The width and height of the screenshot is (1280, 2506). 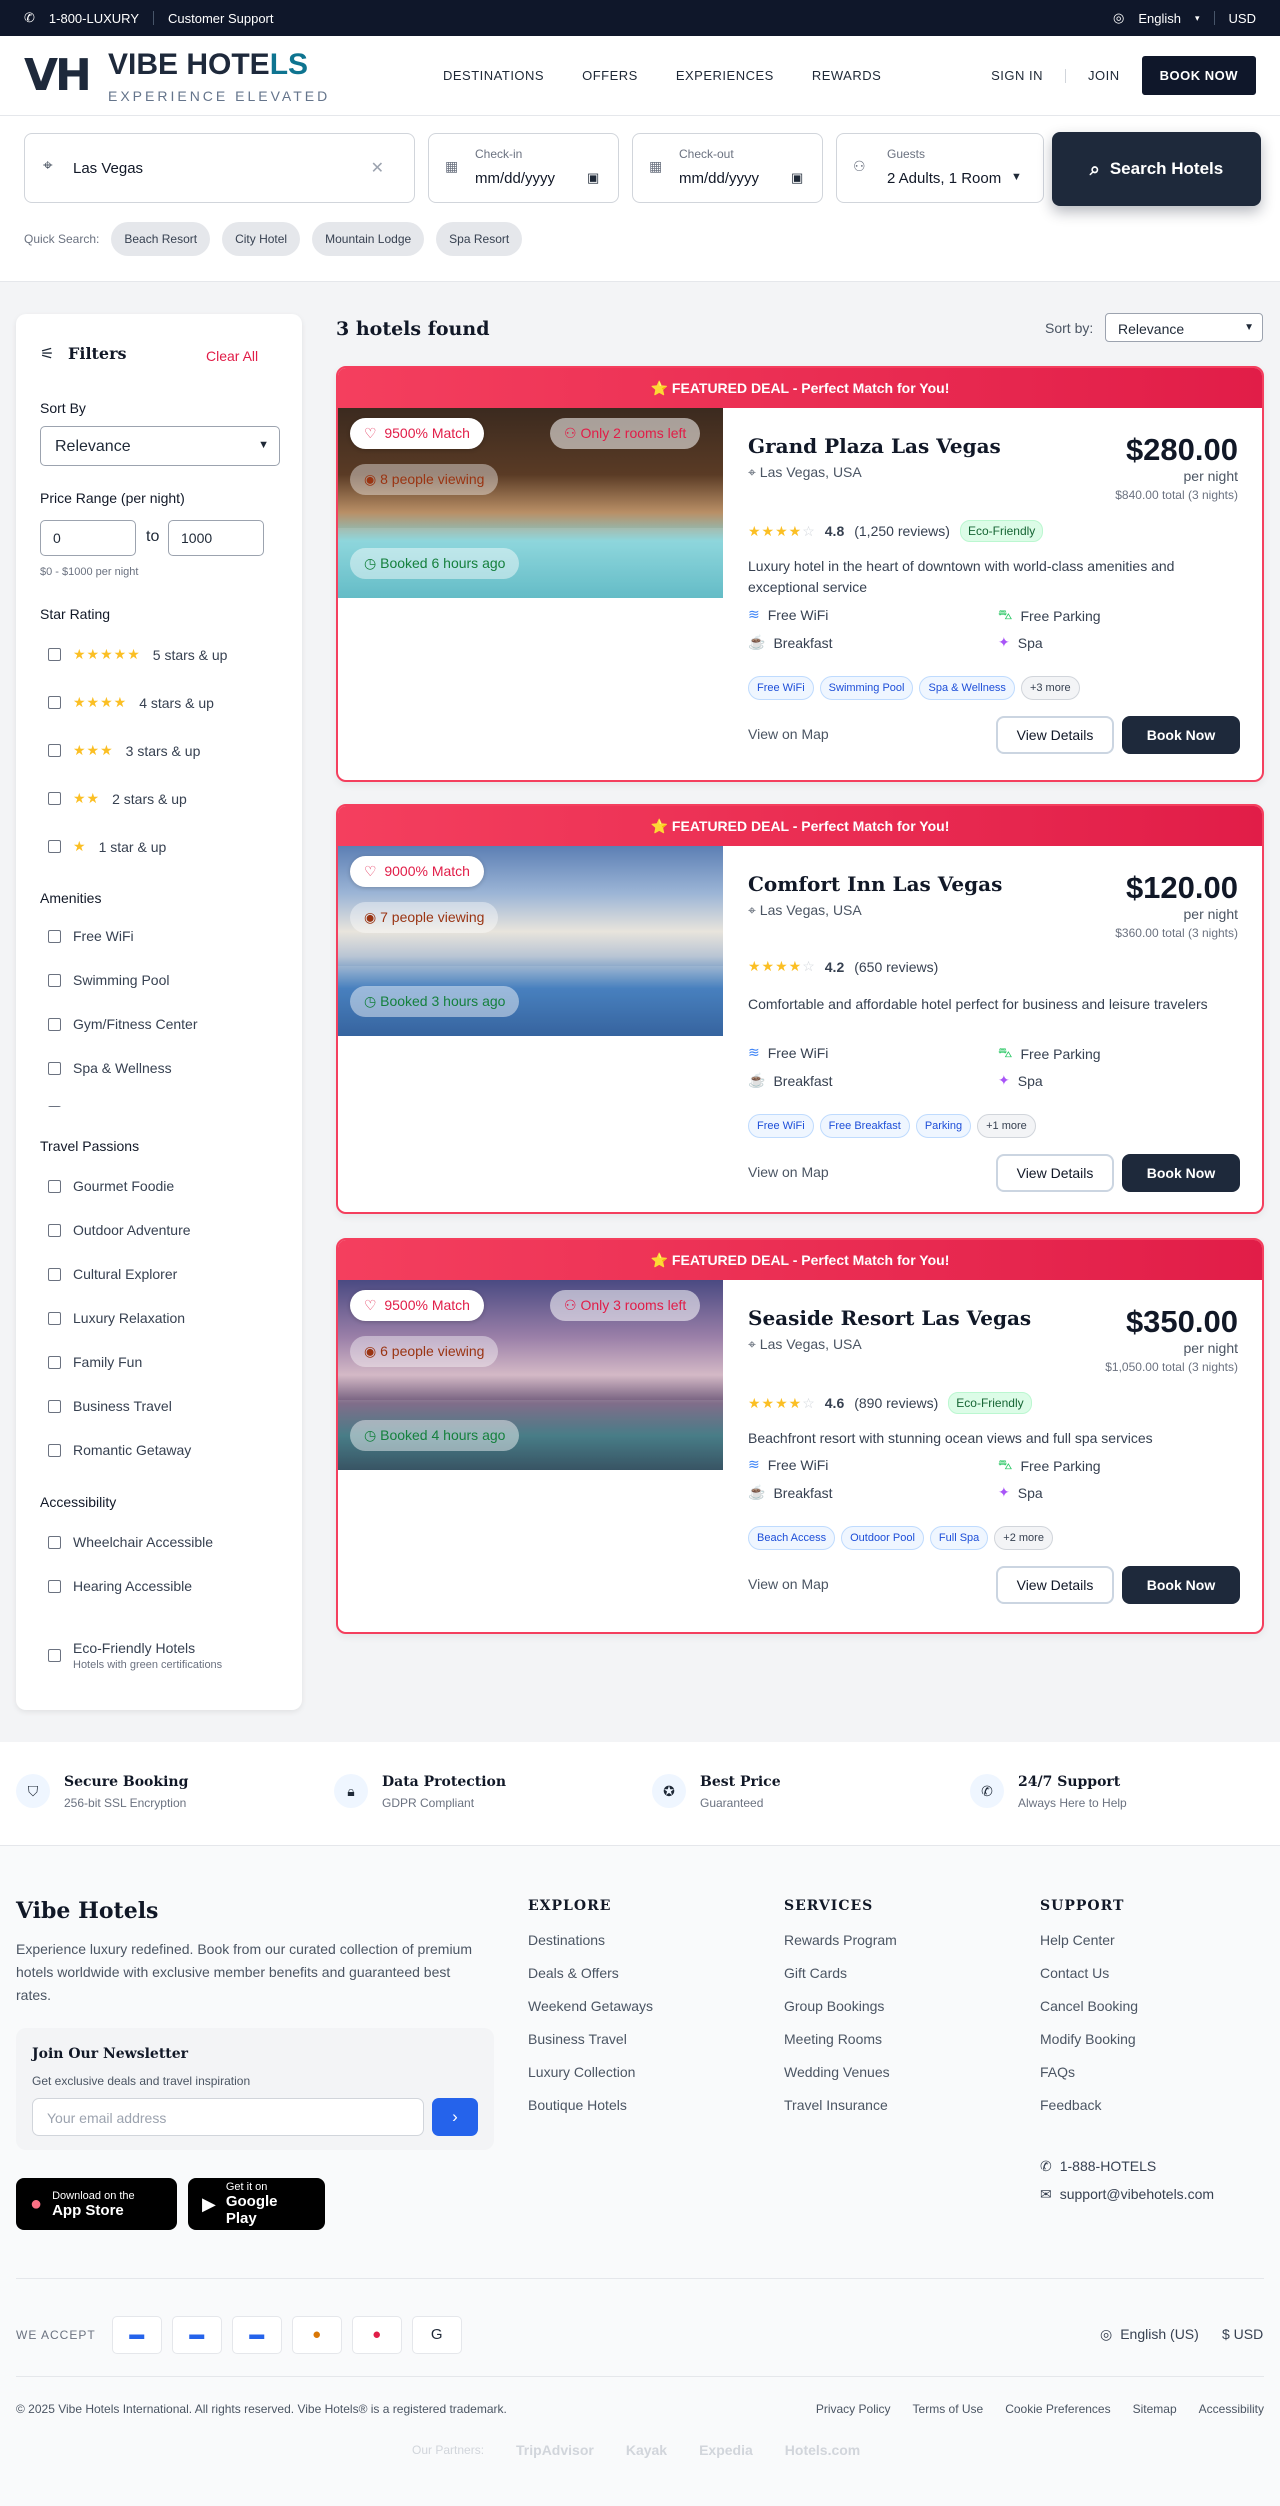 I want to click on footer-link: Deals & Offers, so click(x=590, y=1973).